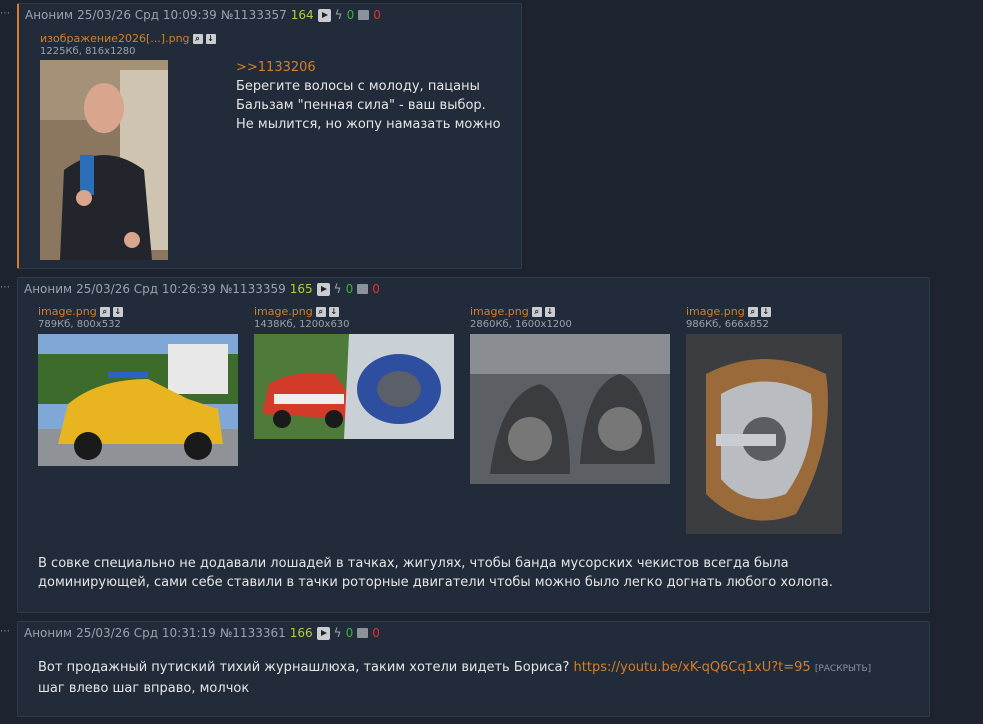 The width and height of the screenshot is (983, 724). I want to click on expand-button: [РАСКРЫТЬ], so click(843, 669).